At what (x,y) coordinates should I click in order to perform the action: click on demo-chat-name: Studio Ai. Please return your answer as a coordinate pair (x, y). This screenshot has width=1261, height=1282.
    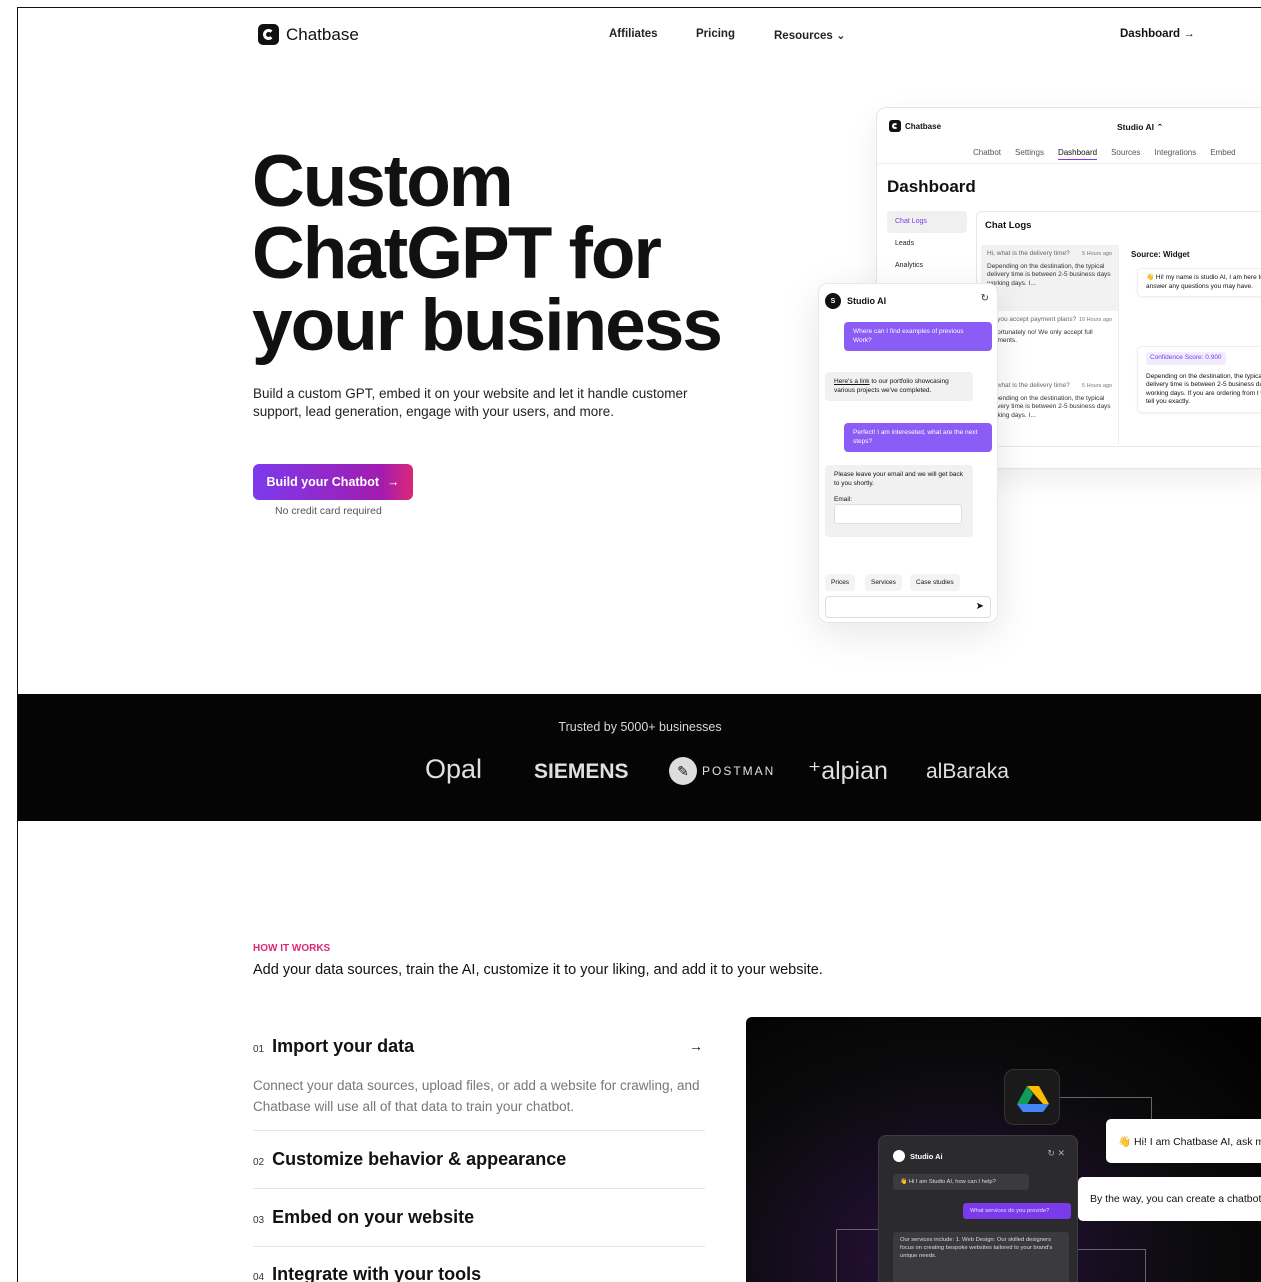
    Looking at the image, I should click on (926, 1156).